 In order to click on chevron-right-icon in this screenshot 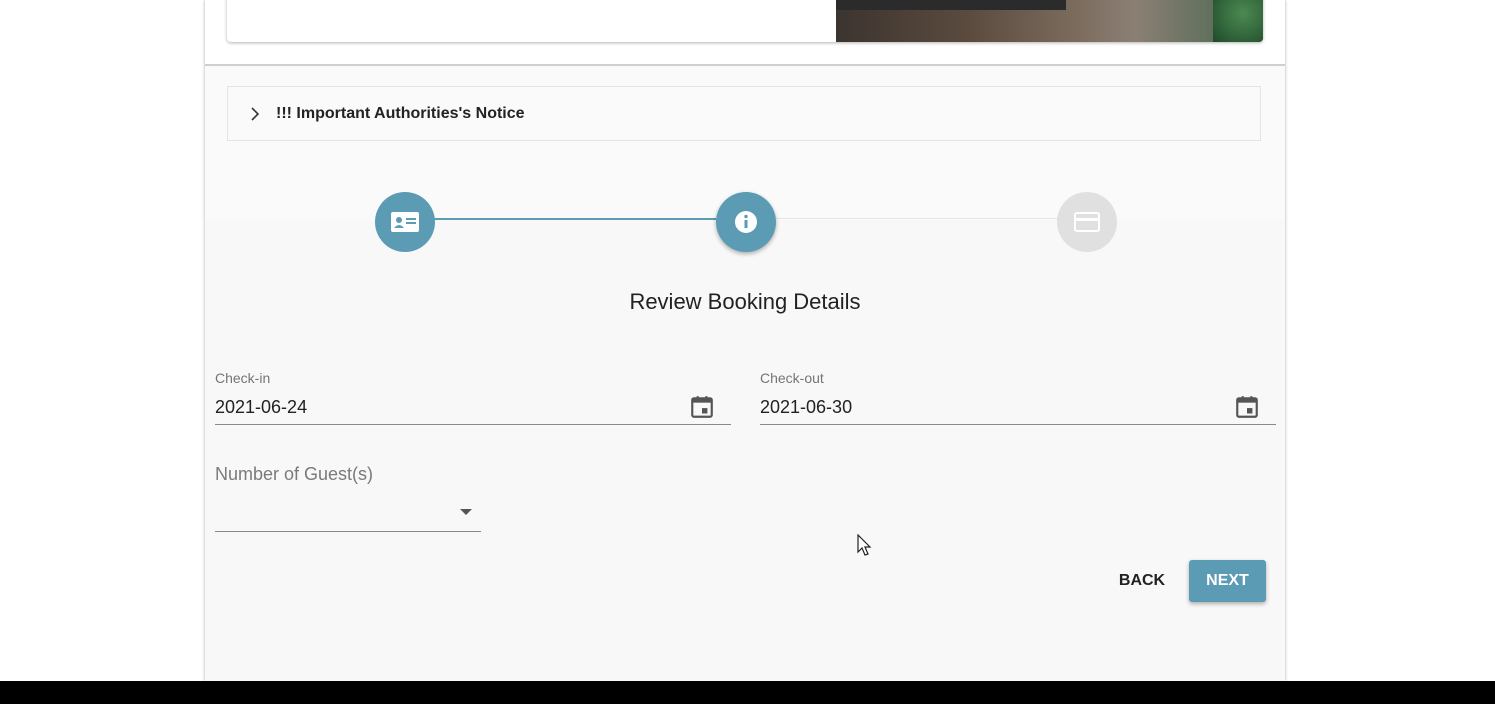, I will do `click(255, 113)`.